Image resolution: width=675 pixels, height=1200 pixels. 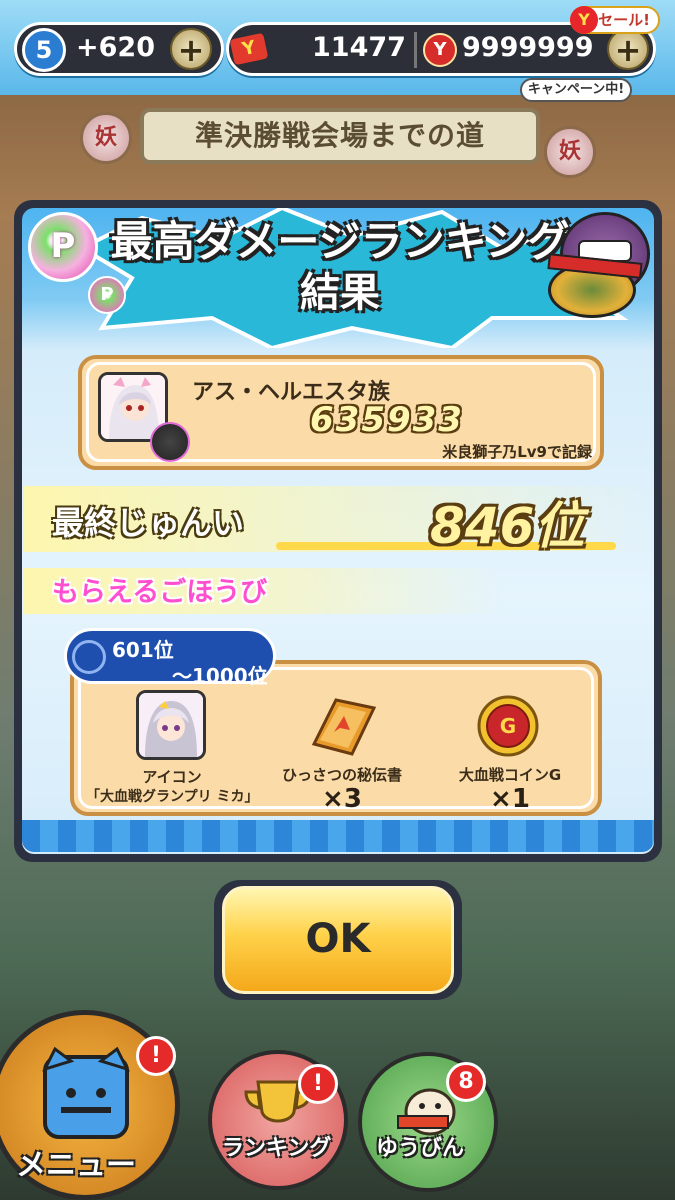 I want to click on add-money-button: +, so click(x=628, y=49).